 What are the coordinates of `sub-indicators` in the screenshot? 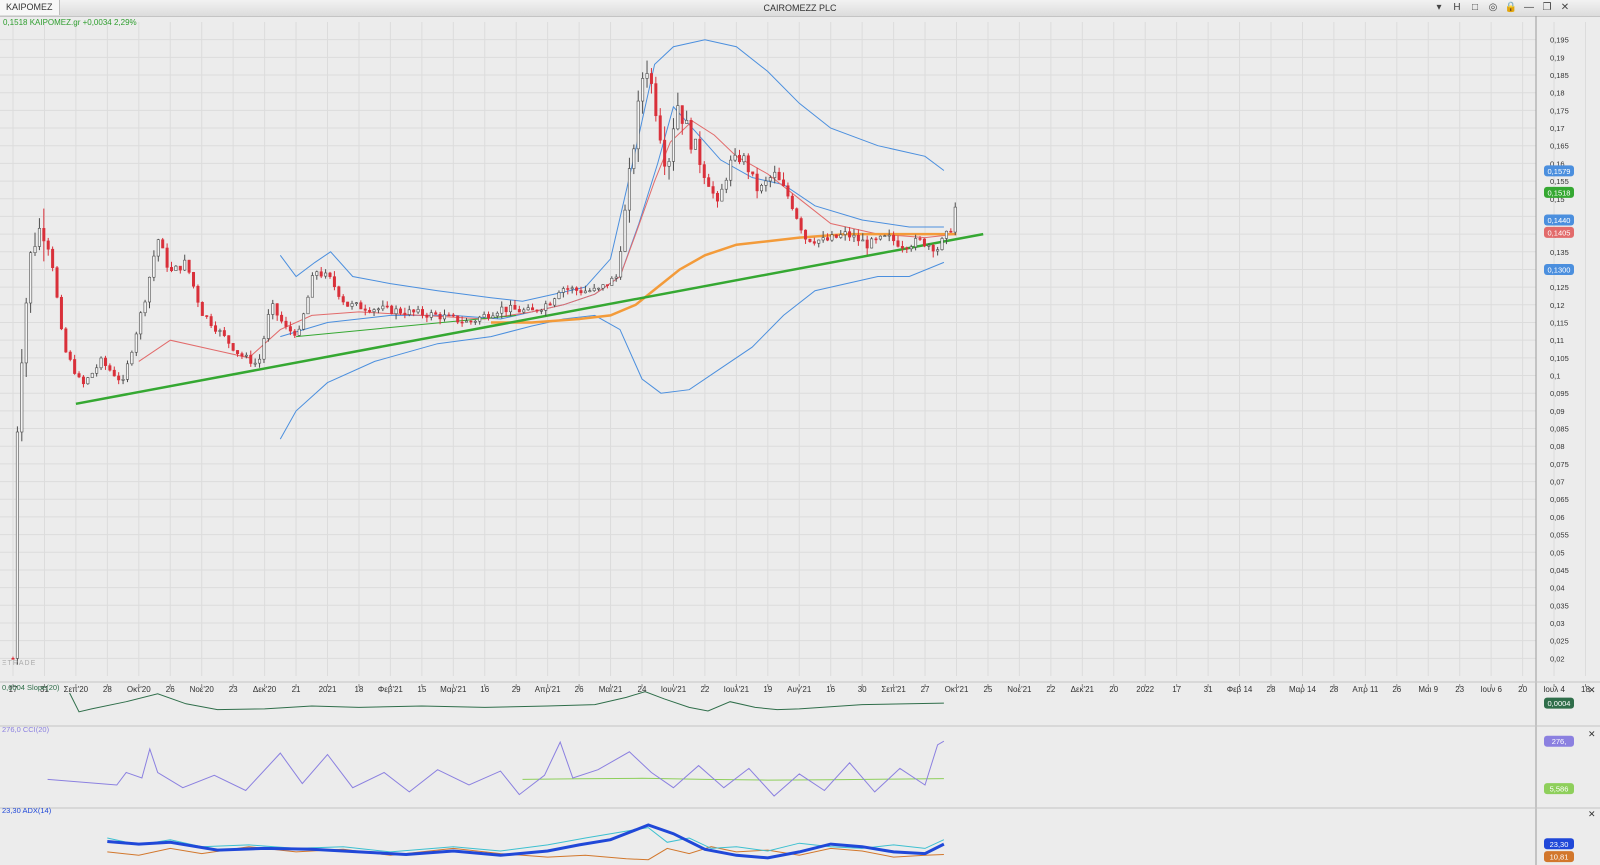 It's located at (496, 776).